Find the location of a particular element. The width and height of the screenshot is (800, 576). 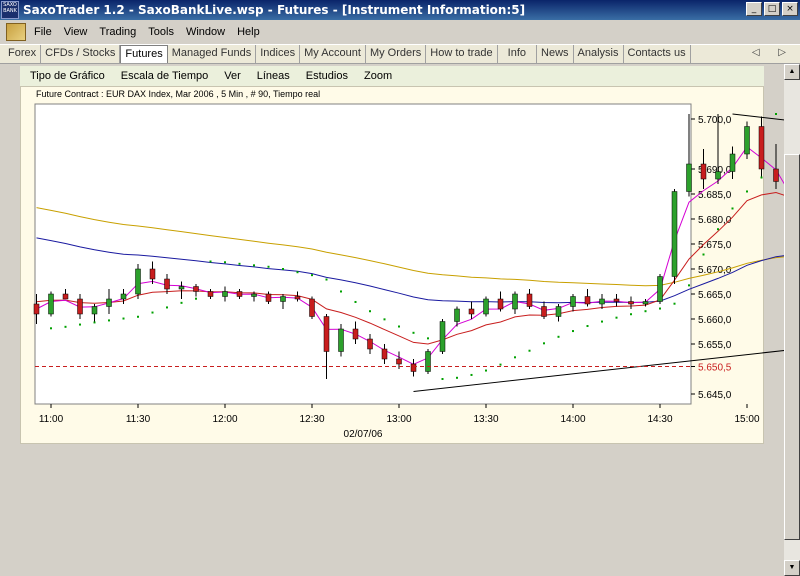

vertical-scrollbar: ▲ ▼ is located at coordinates (792, 320).